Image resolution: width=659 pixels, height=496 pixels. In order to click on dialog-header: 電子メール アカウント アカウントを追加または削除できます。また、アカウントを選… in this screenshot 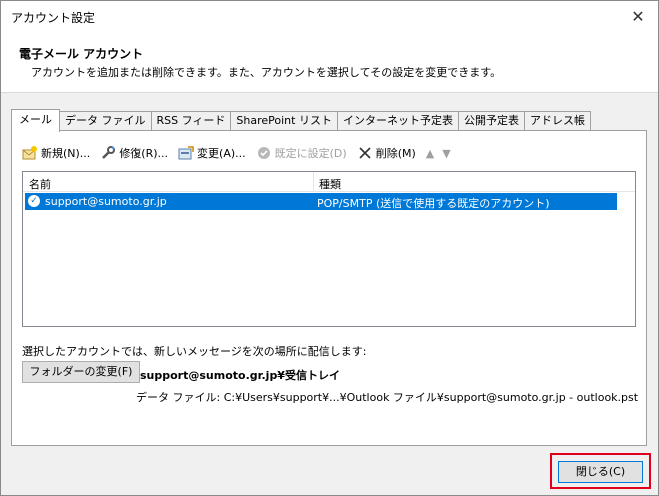, I will do `click(329, 63)`.